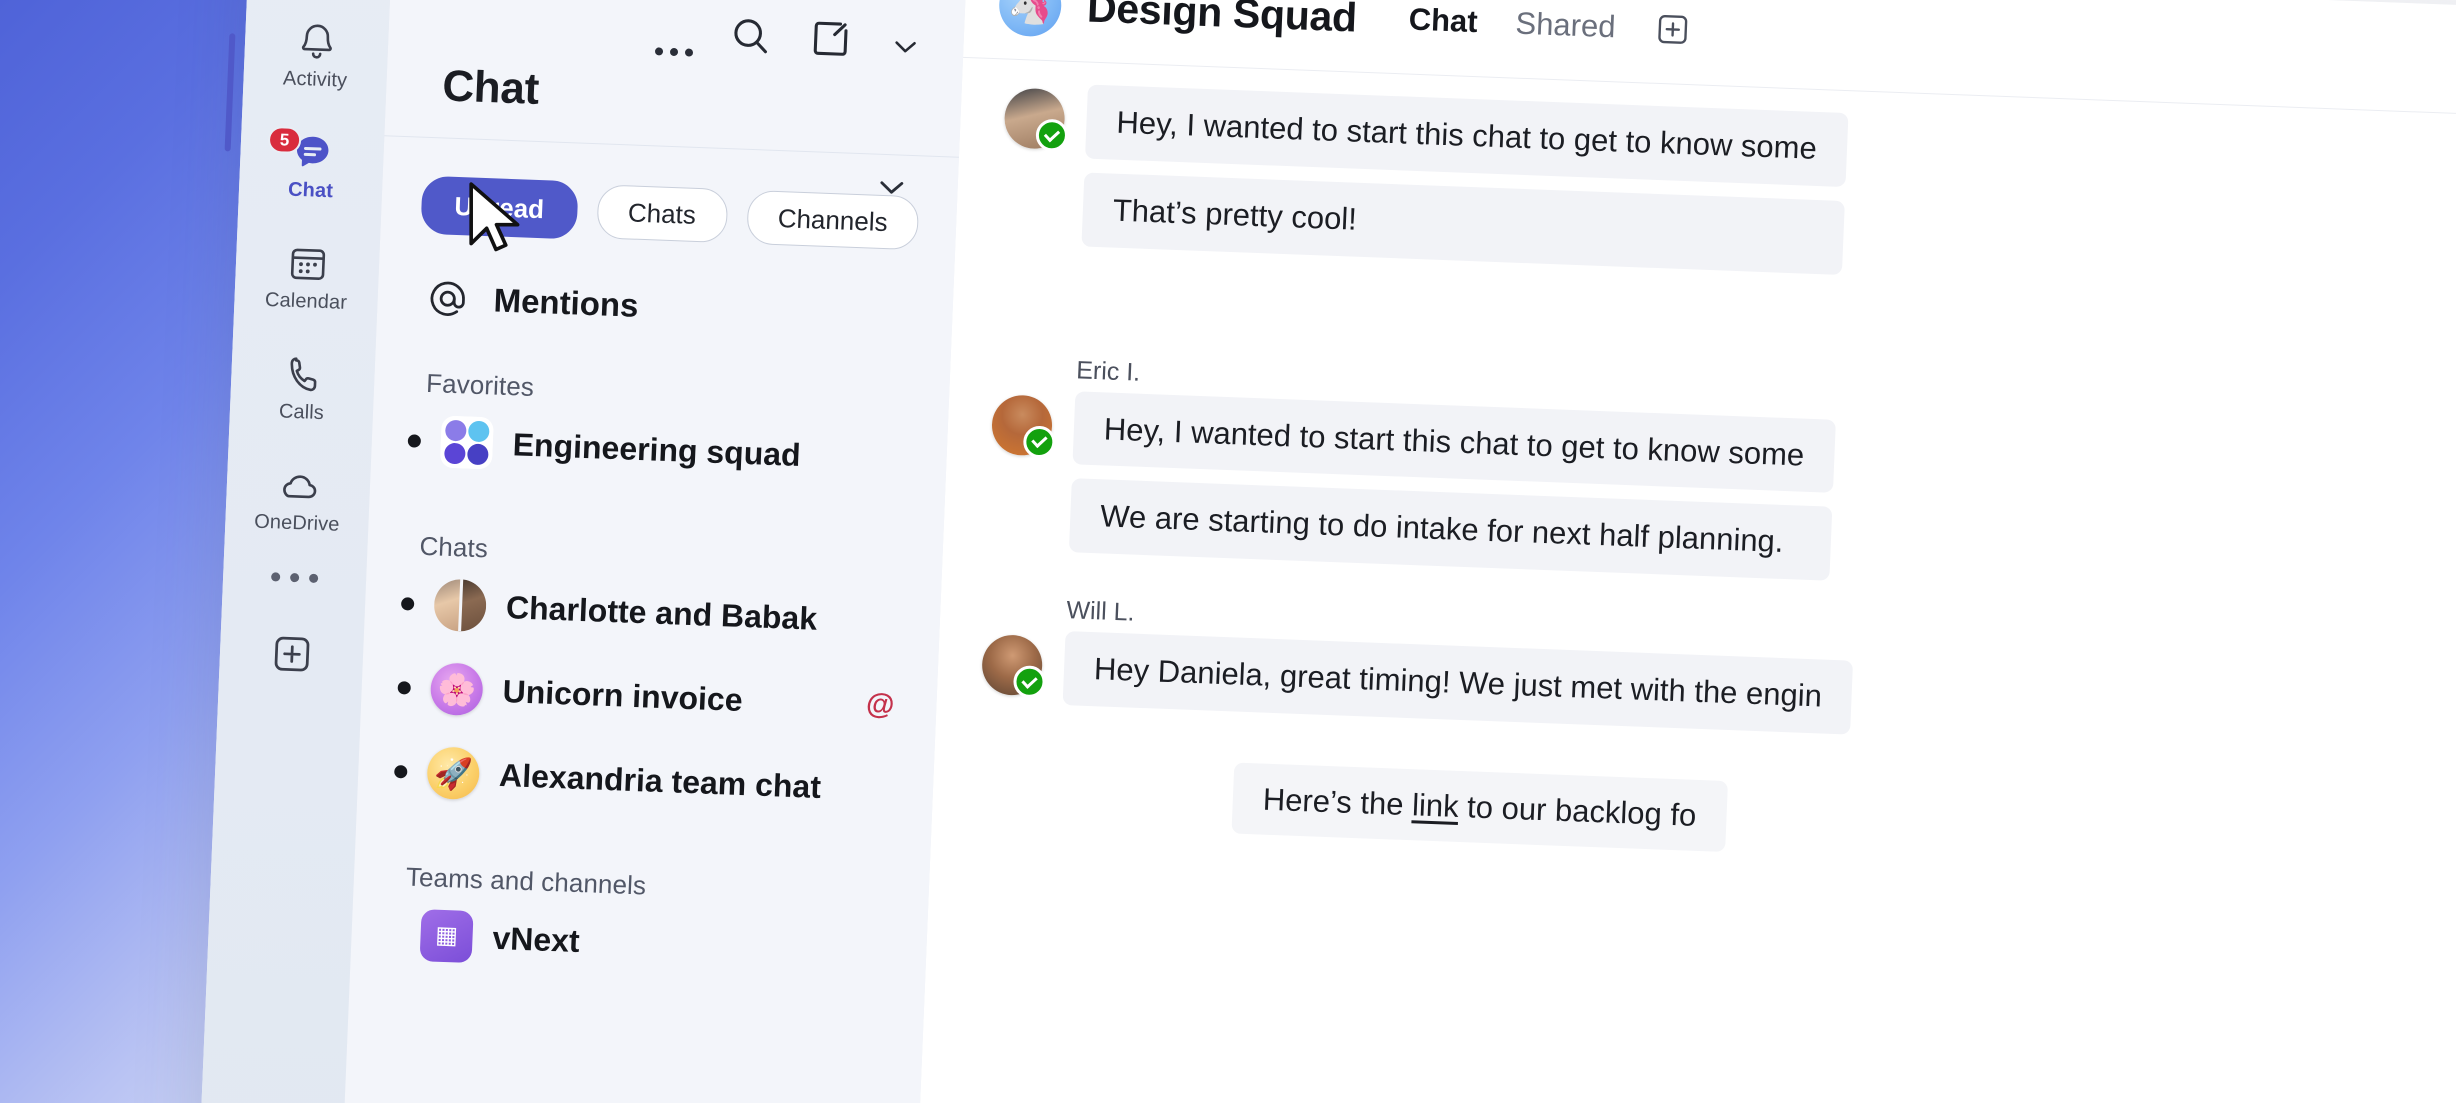 Image resolution: width=2456 pixels, height=1103 pixels. I want to click on message-bubble: That’s pretty cool!, so click(1463, 223).